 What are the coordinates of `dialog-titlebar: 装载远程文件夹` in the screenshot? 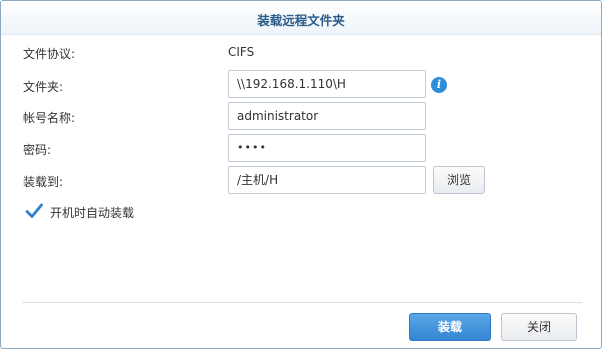 It's located at (301, 18).